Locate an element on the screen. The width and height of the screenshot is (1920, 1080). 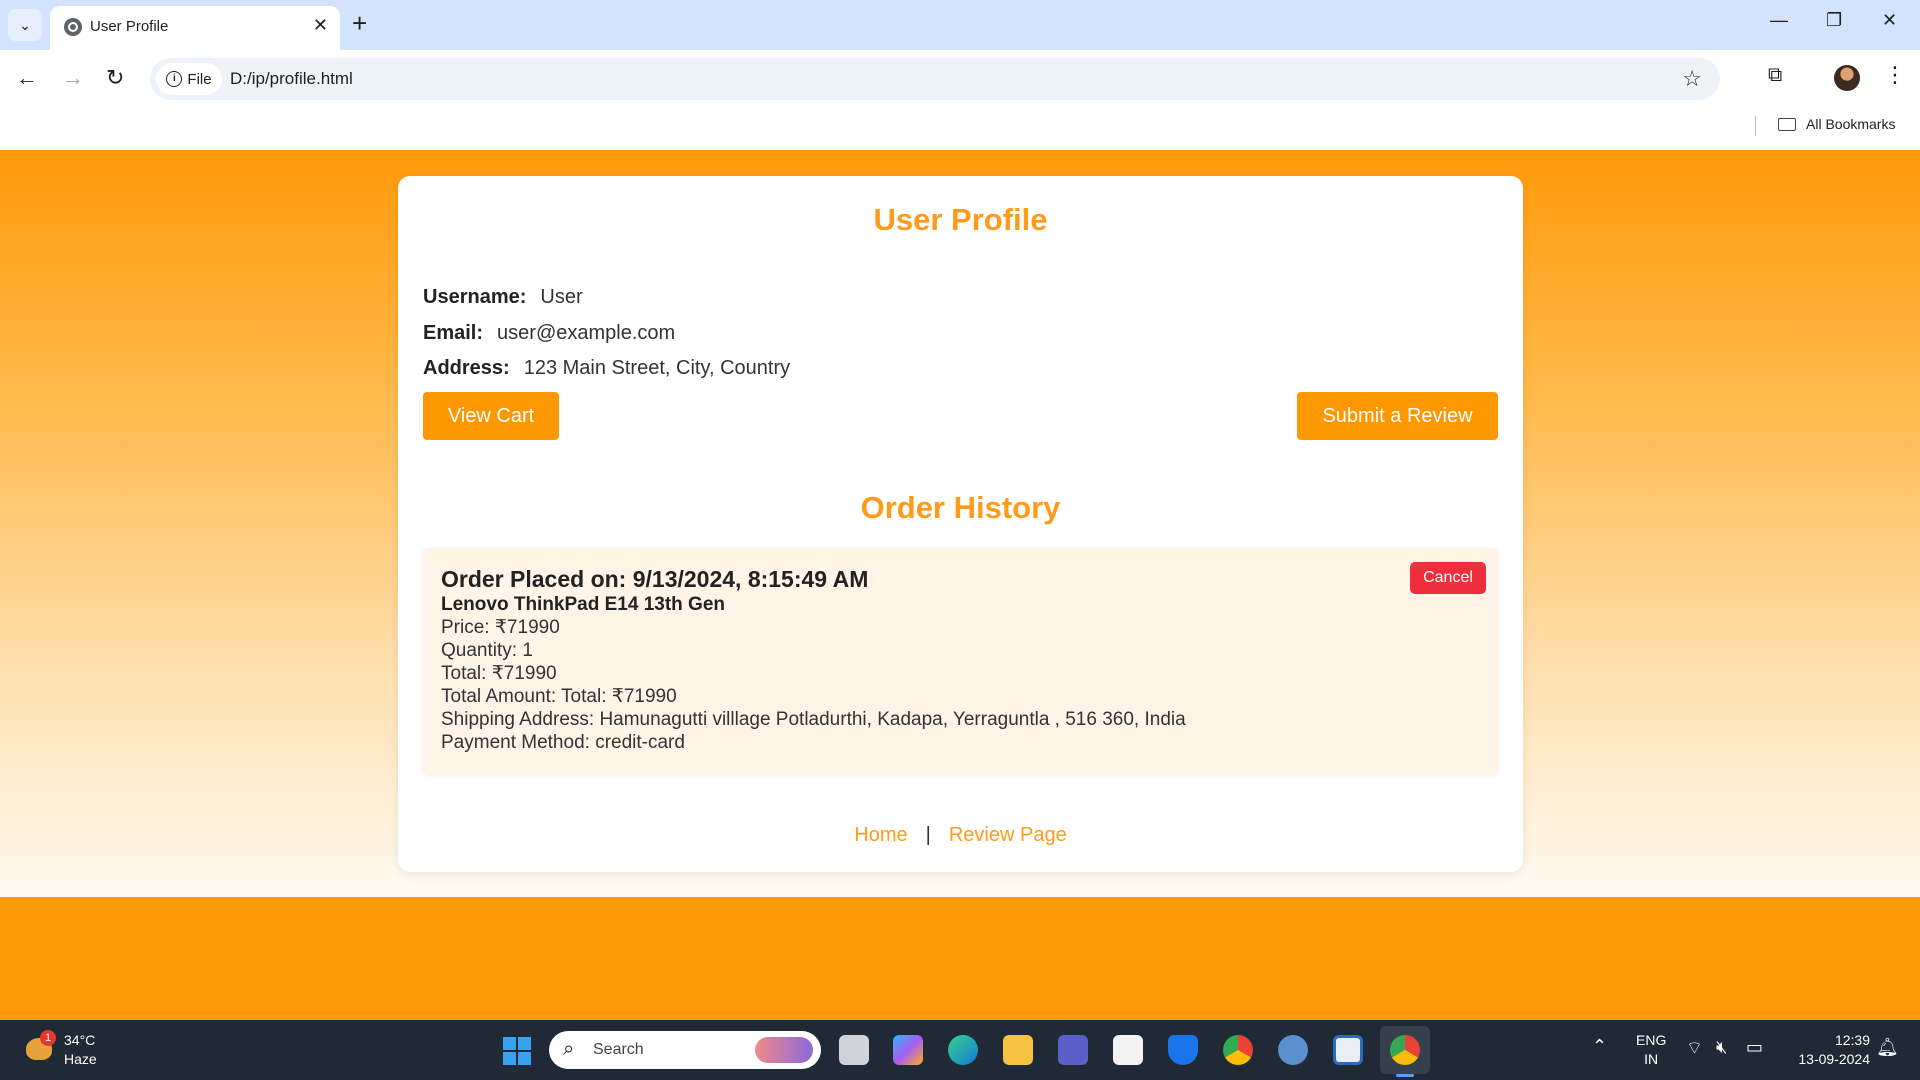
region-code: IN is located at coordinates (1651, 1059).